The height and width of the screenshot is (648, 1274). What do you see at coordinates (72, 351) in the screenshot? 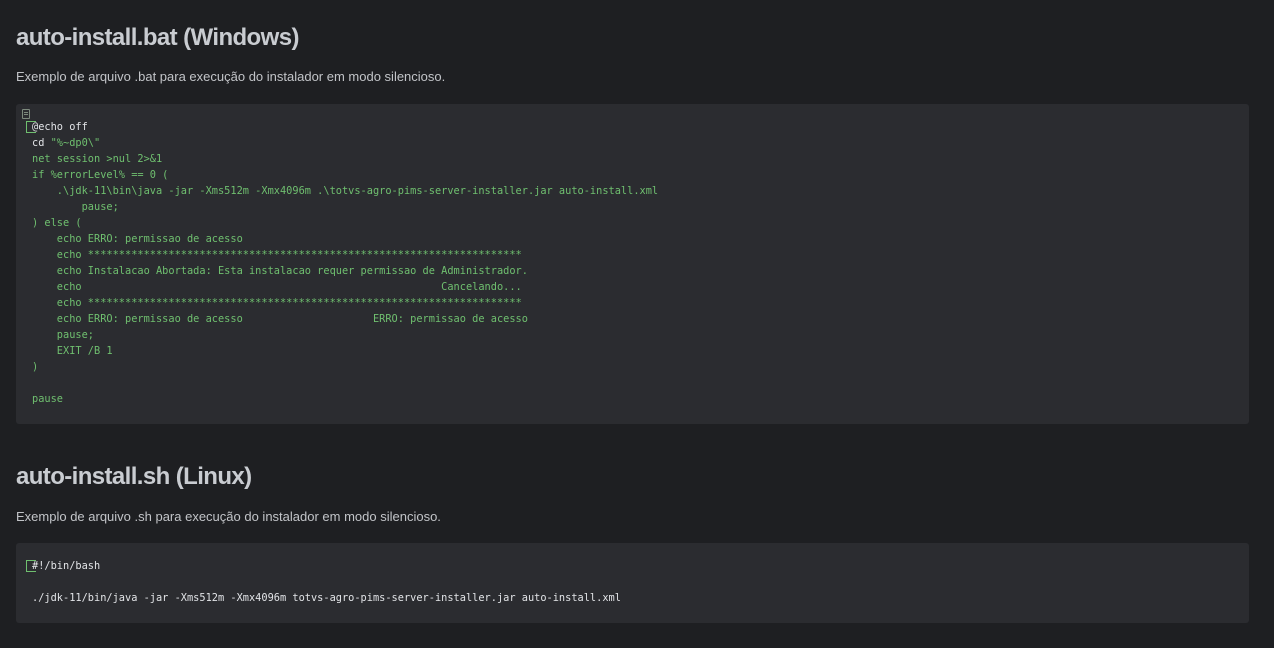
I see `code-line: EXIT /B 1` at bounding box center [72, 351].